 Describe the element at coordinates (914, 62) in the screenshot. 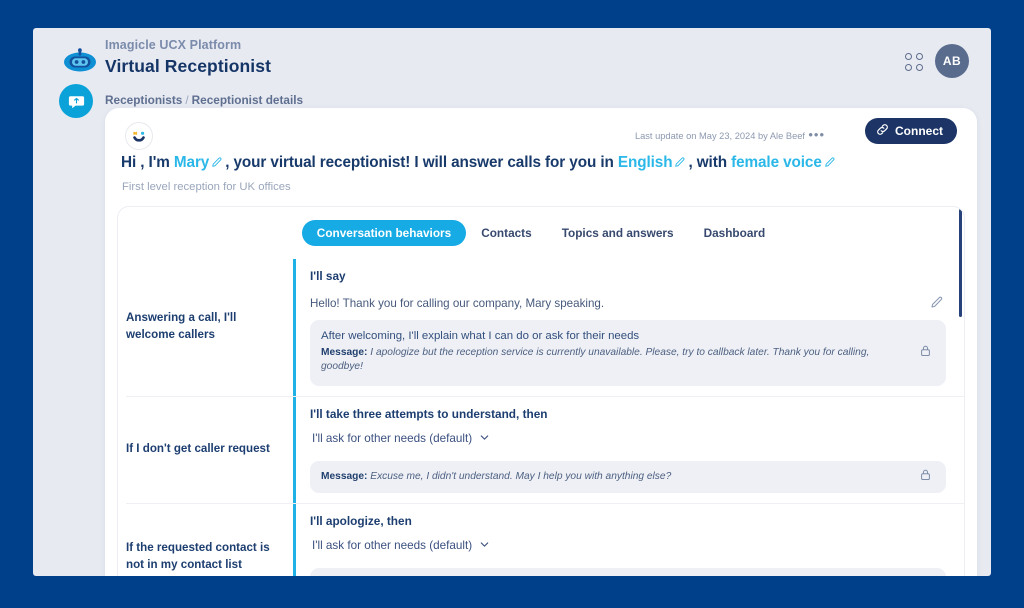

I see `apps-grid-icon` at that location.